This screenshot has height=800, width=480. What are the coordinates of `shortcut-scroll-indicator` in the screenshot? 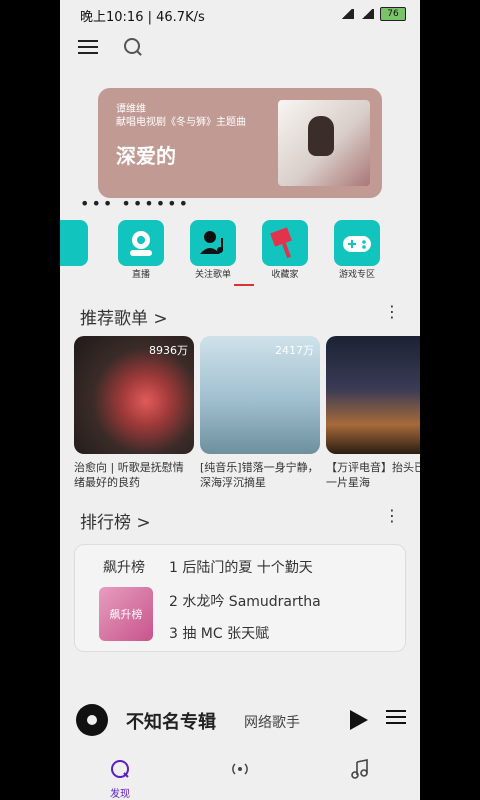 It's located at (244, 285).